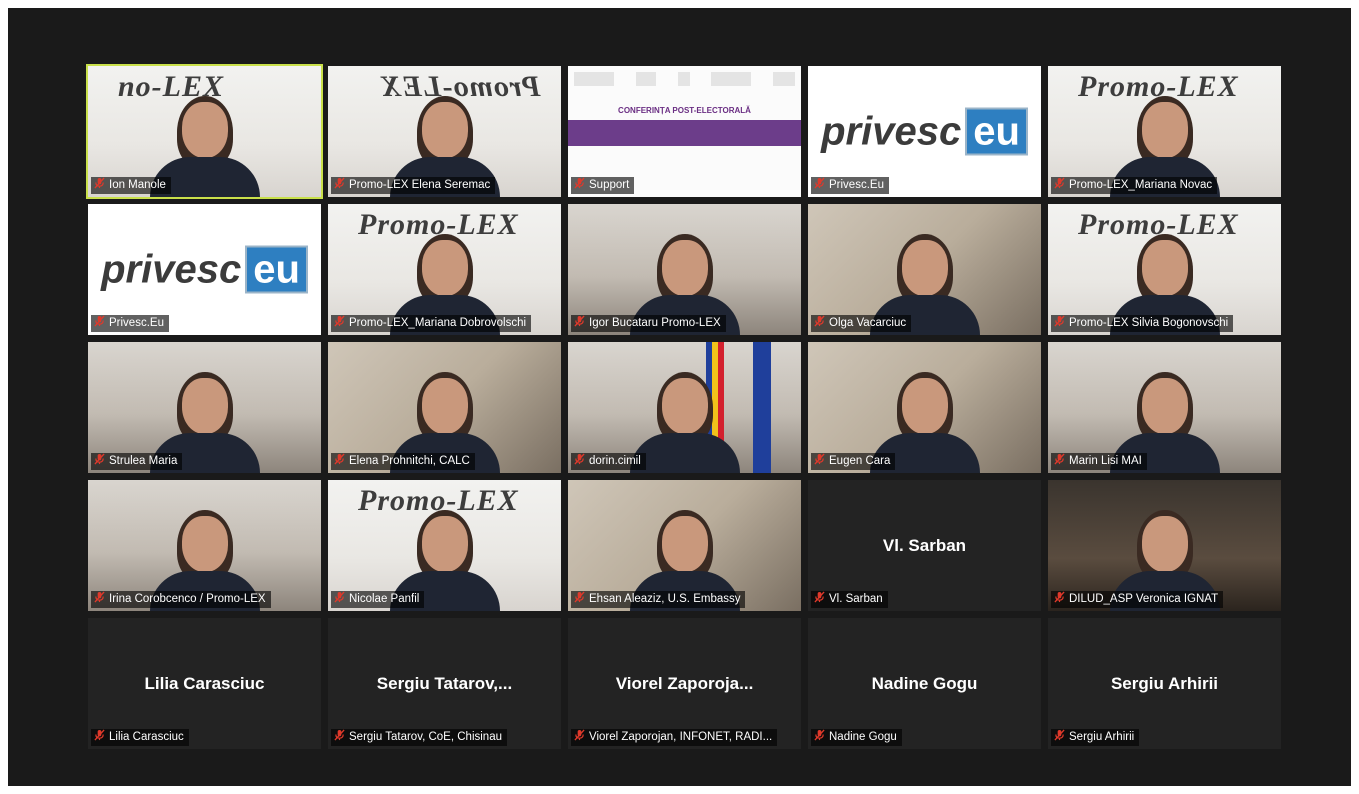 This screenshot has width=1359, height=794. I want to click on participant-tile: Vl. Sarban Vl. Sarban, so click(924, 545).